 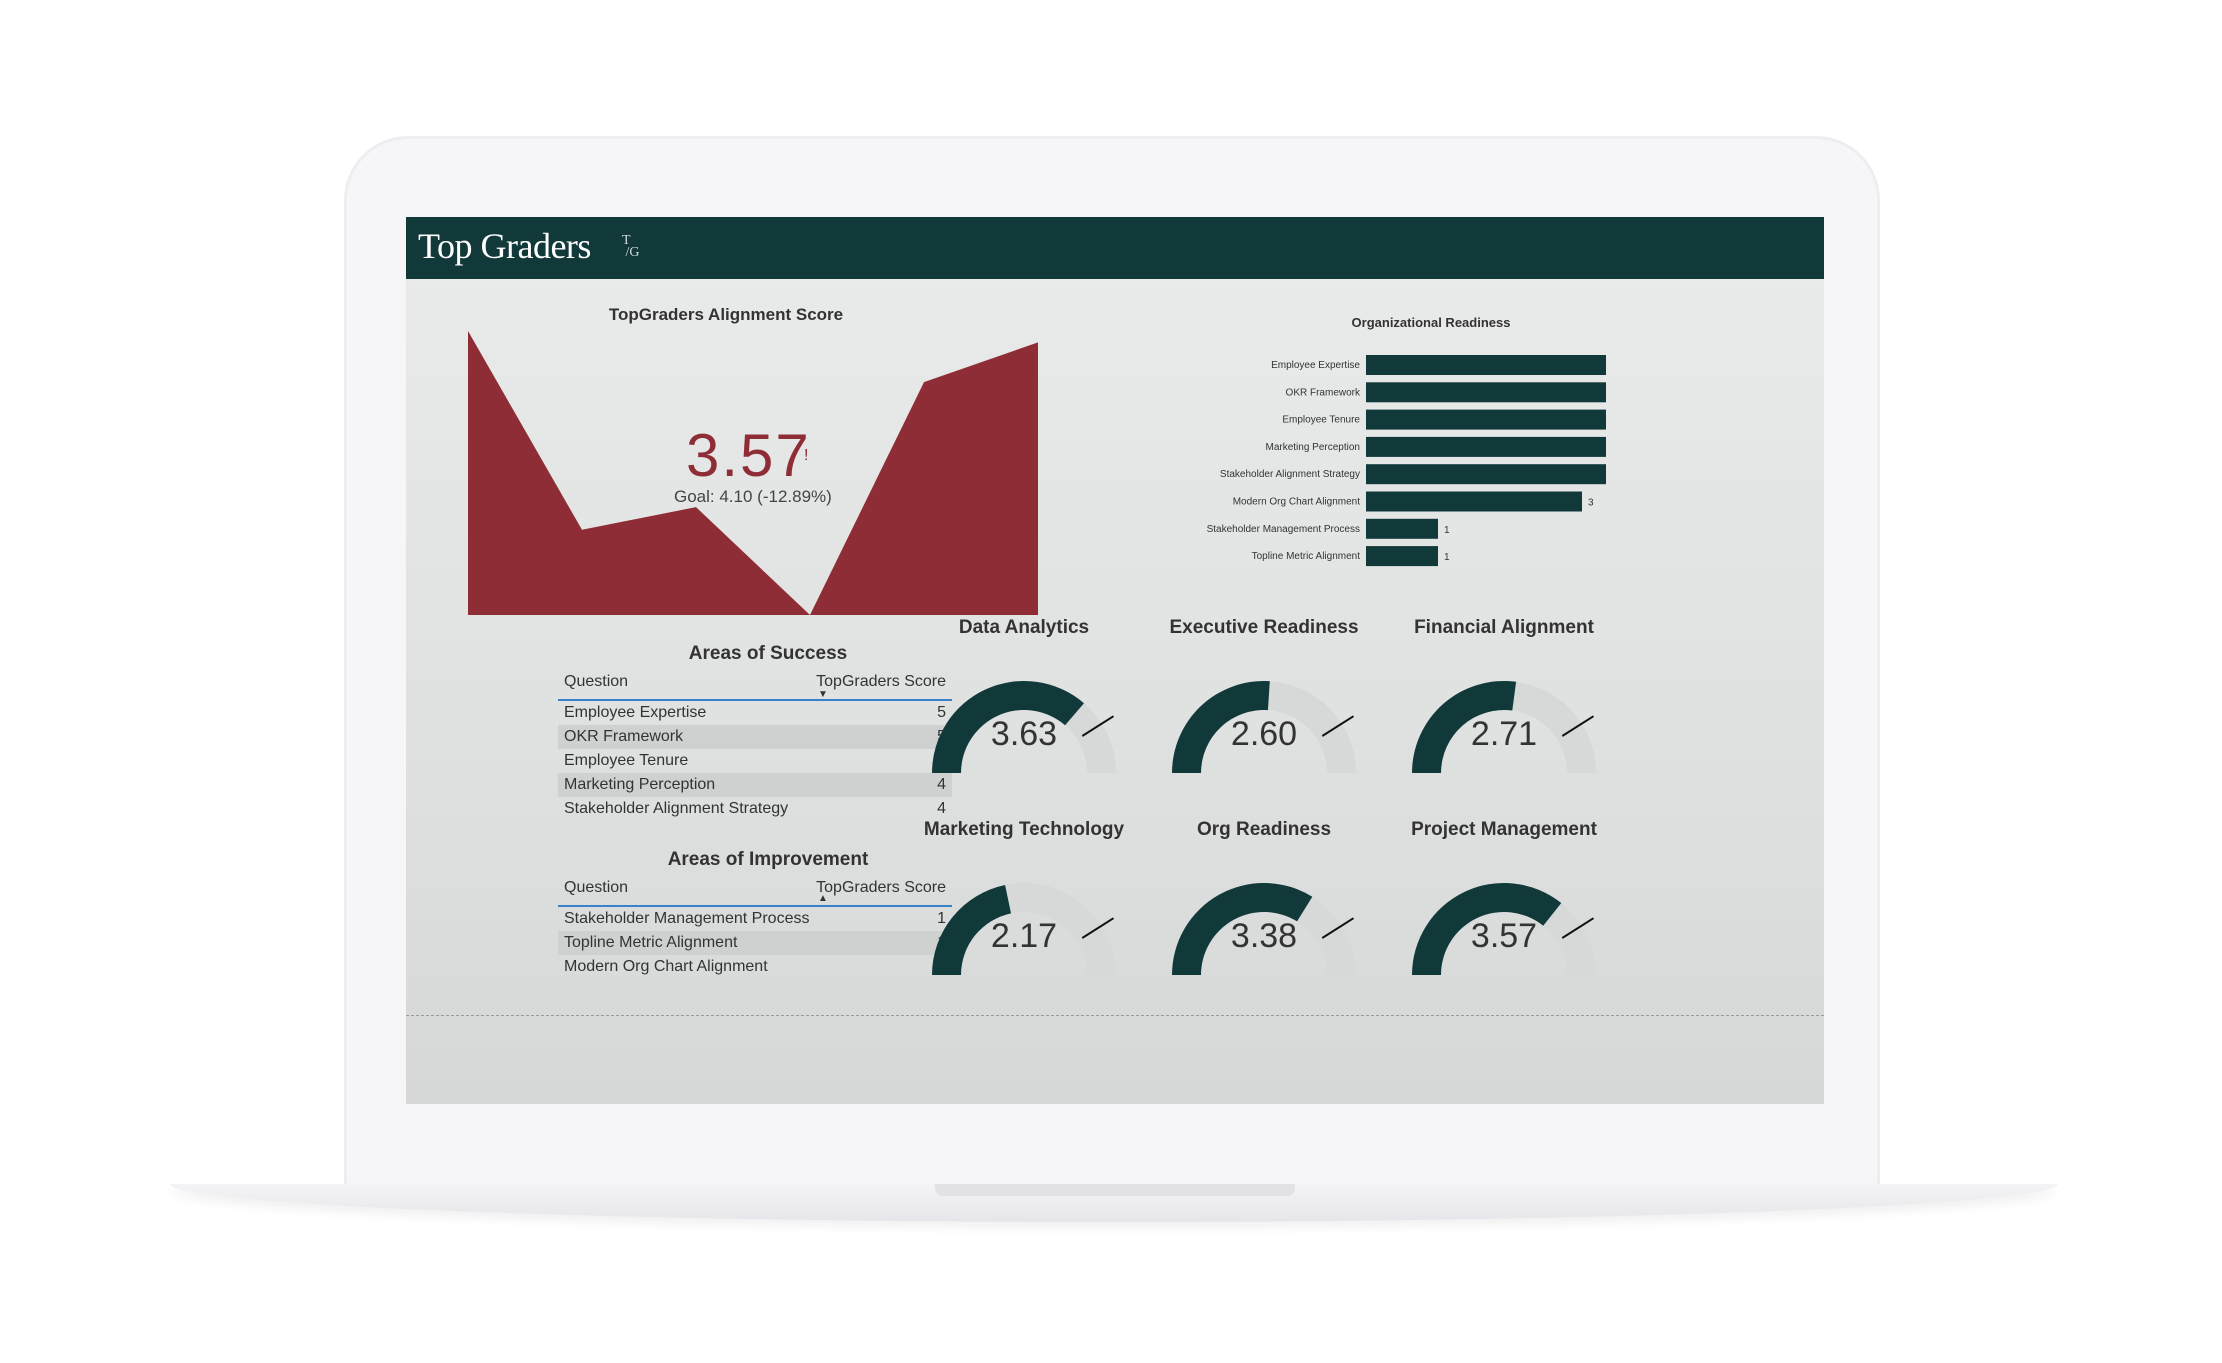 I want to click on table-row: Marketing Perception 4, so click(x=755, y=785).